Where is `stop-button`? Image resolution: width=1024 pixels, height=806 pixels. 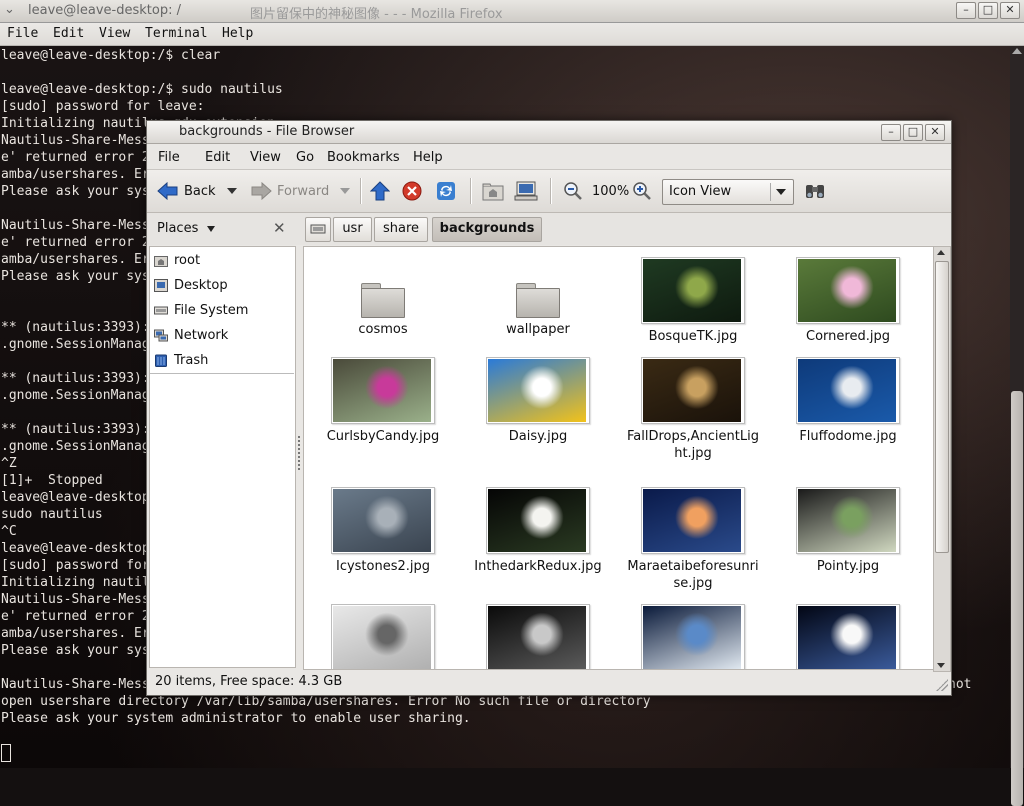
stop-button is located at coordinates (412, 191).